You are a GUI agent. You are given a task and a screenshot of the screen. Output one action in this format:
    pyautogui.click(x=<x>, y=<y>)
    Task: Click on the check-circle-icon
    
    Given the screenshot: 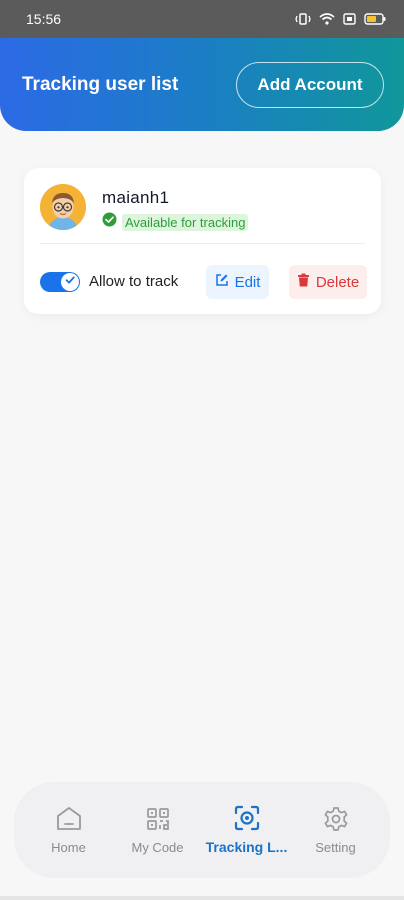 What is the action you would take?
    pyautogui.click(x=109, y=222)
    